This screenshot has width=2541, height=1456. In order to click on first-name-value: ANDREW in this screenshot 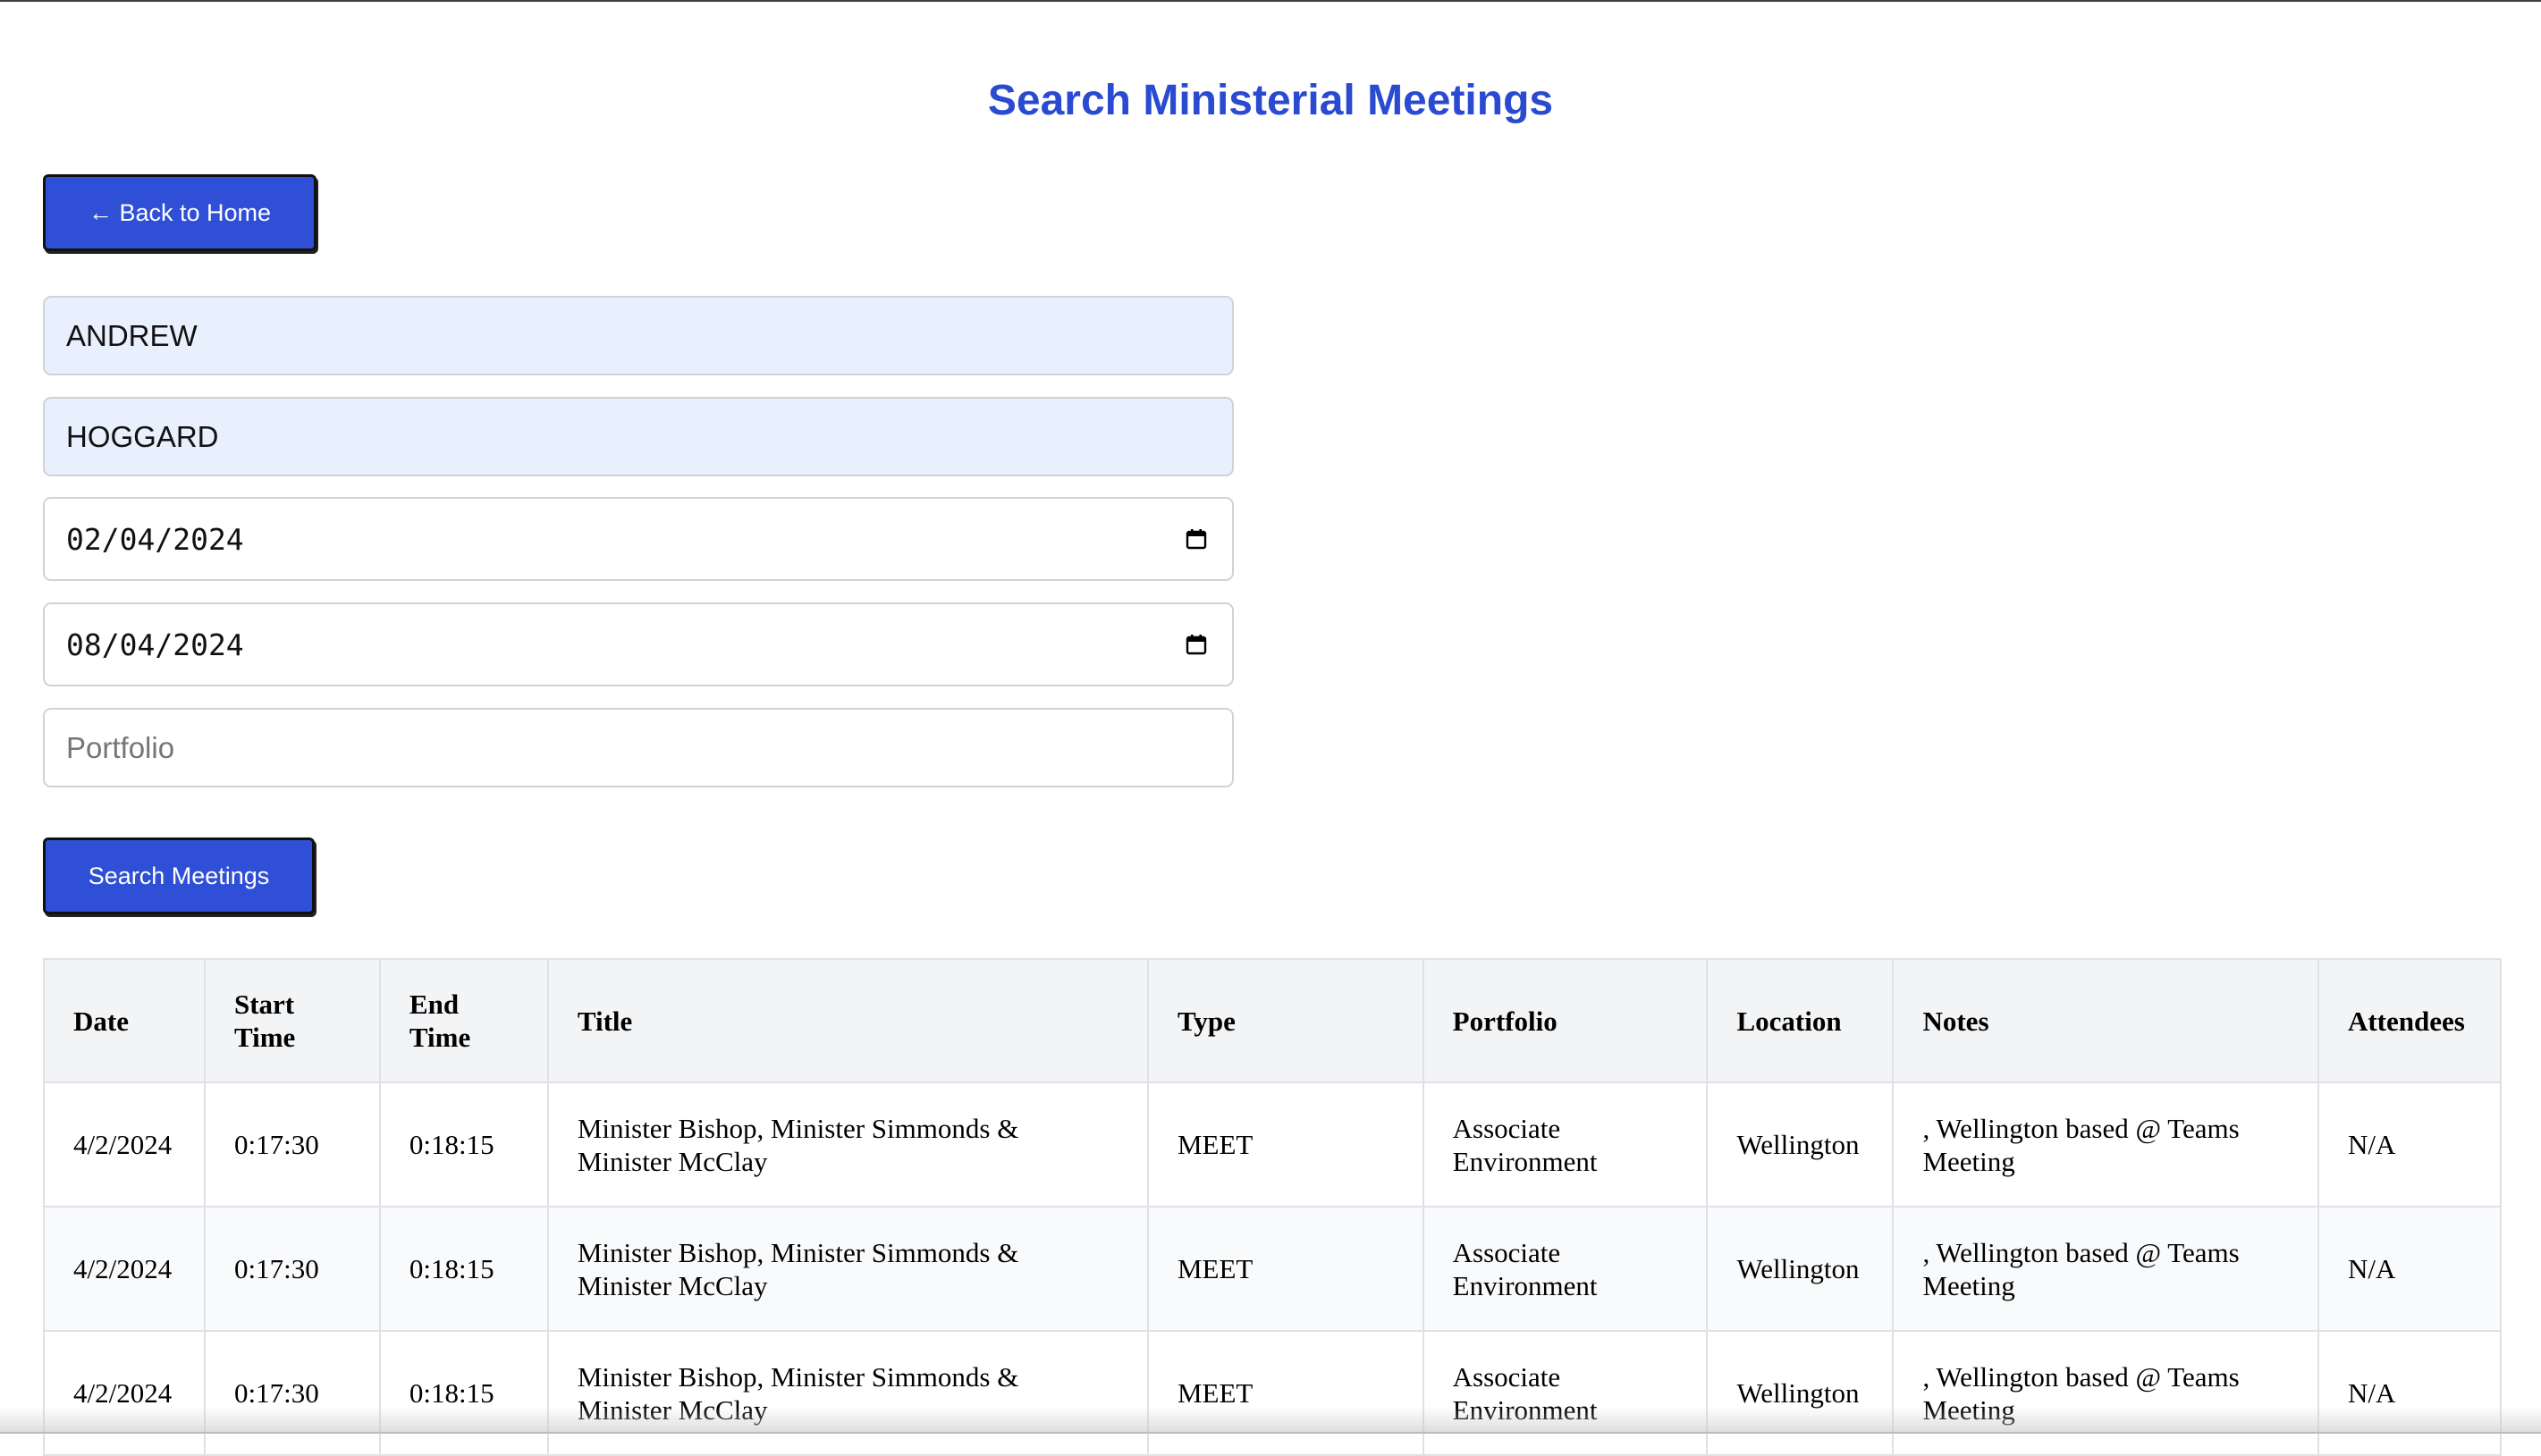, I will do `click(132, 335)`.